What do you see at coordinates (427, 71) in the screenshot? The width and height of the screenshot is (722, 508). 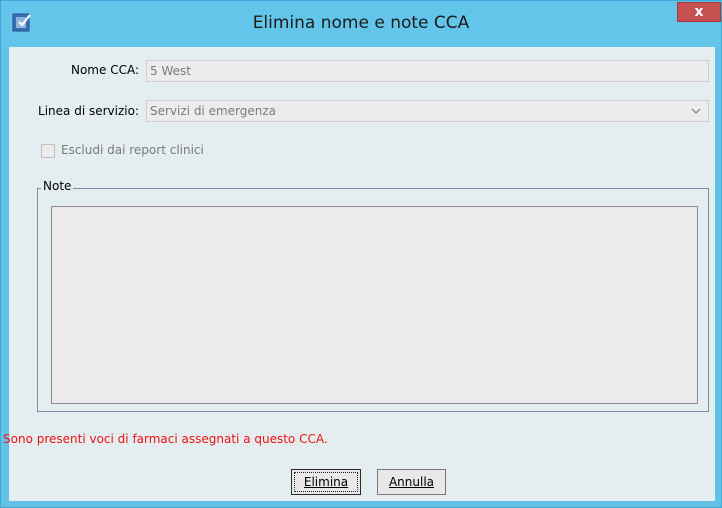 I see `cca-name-field: 5 West` at bounding box center [427, 71].